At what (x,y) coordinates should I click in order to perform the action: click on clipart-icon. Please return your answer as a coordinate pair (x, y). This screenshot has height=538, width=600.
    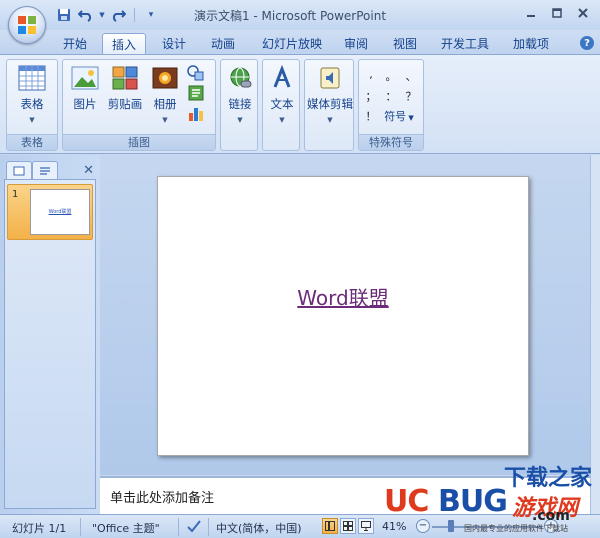
    Looking at the image, I should click on (125, 78).